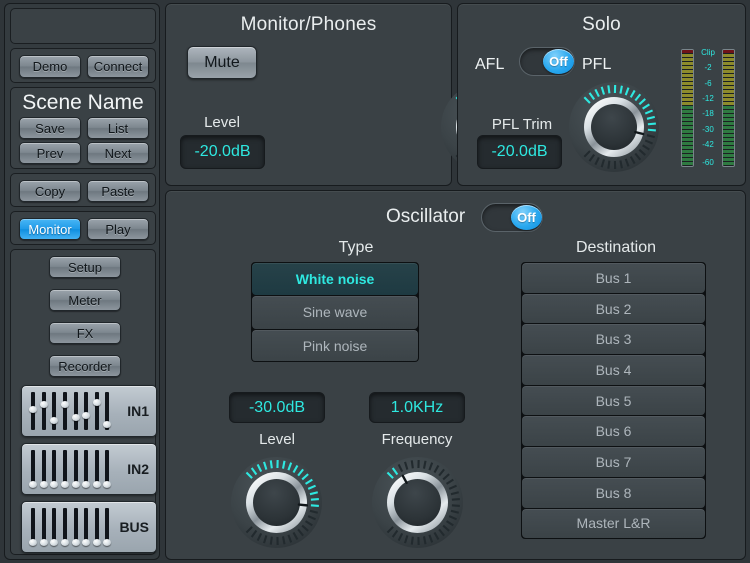  Describe the element at coordinates (613, 523) in the screenshot. I see `oscillator-destination-item-9: Master L&R` at that location.